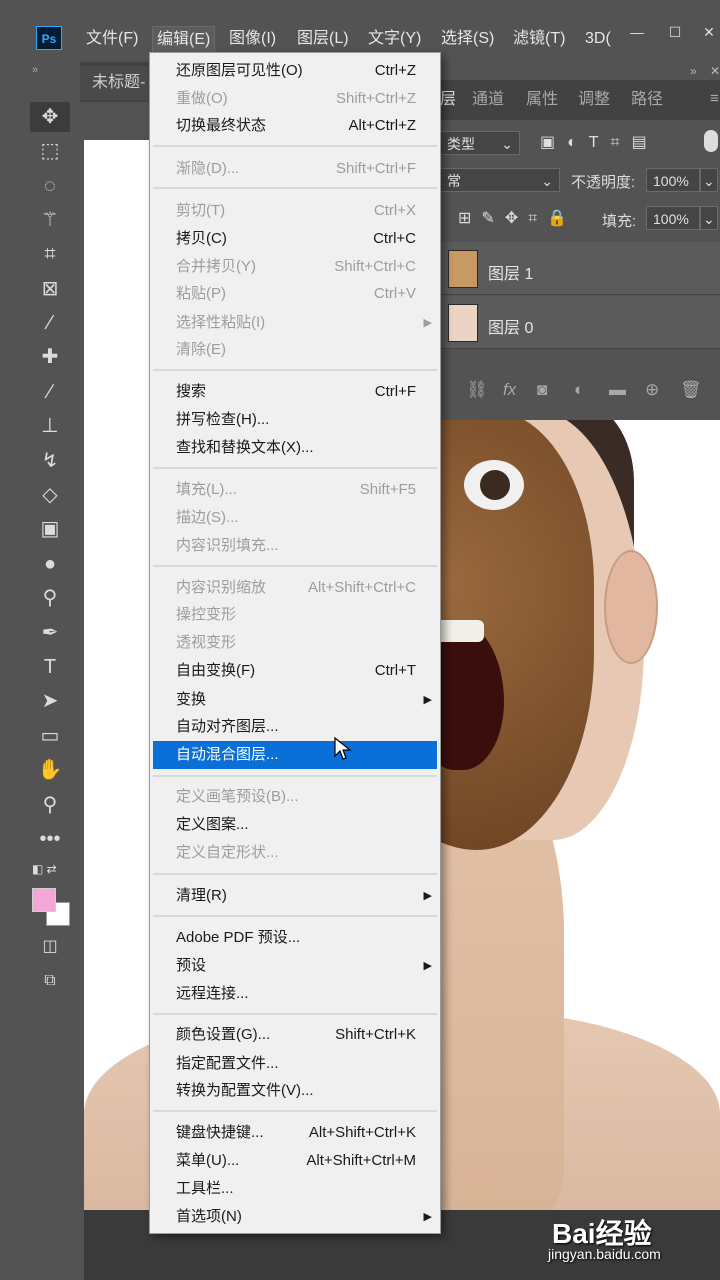 The height and width of the screenshot is (1280, 720). What do you see at coordinates (637, 32) in the screenshot?
I see `minimize-icon: —` at bounding box center [637, 32].